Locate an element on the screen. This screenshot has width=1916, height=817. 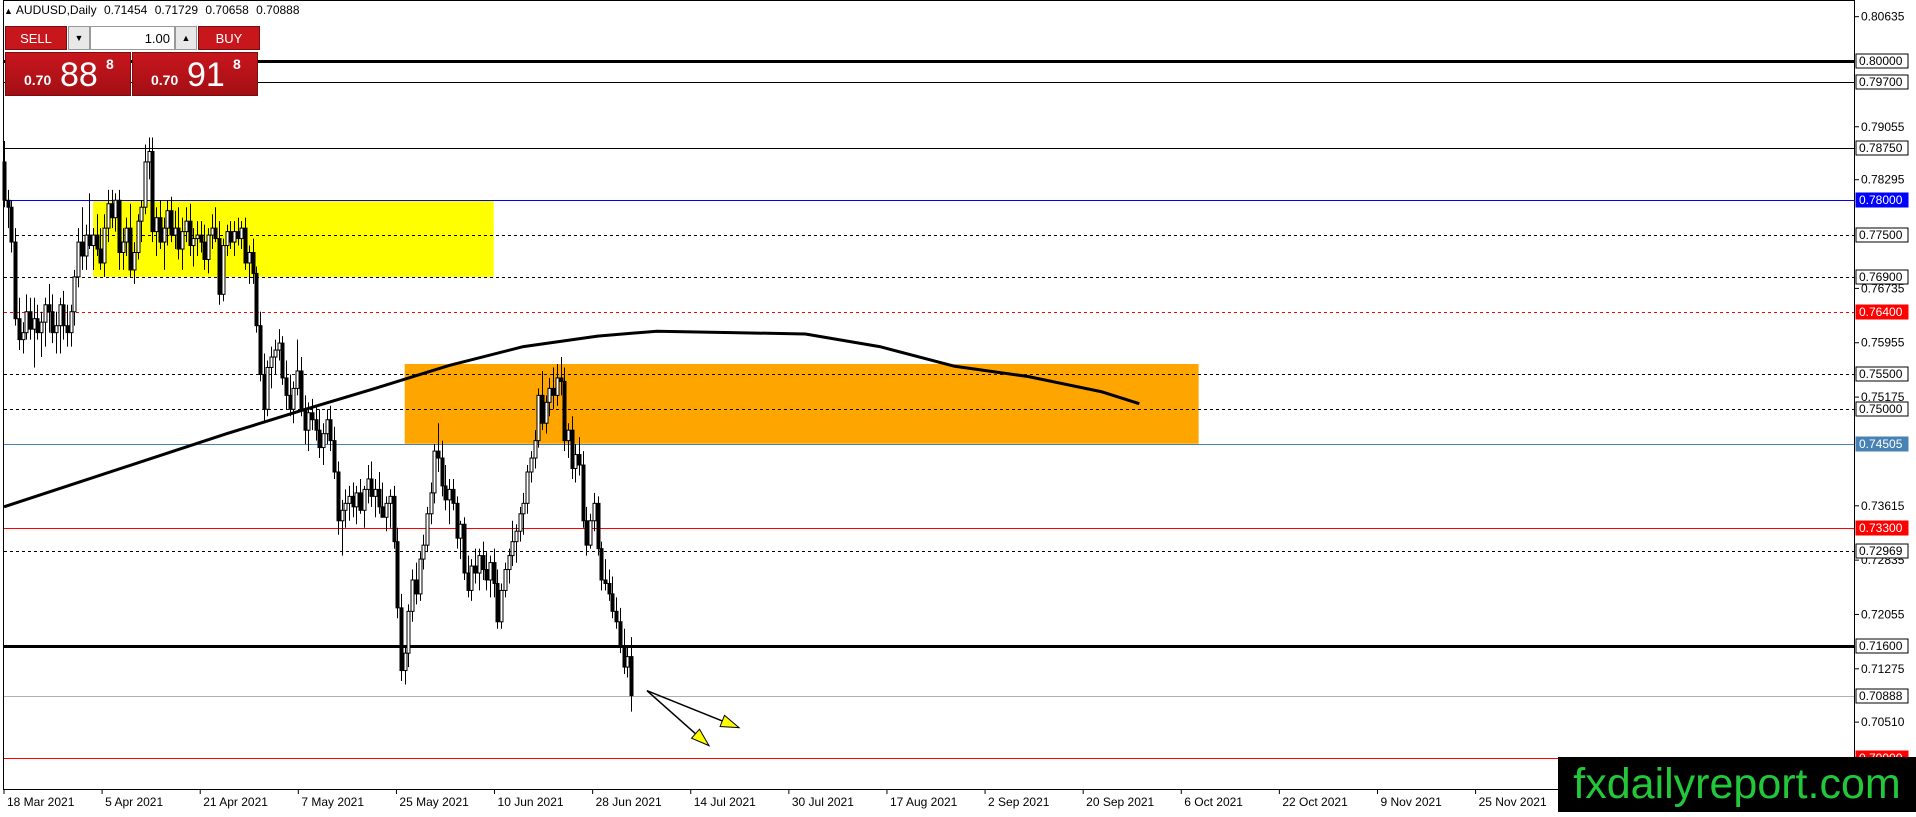
x-tick-label: 25 May 2021 is located at coordinates (434, 802).